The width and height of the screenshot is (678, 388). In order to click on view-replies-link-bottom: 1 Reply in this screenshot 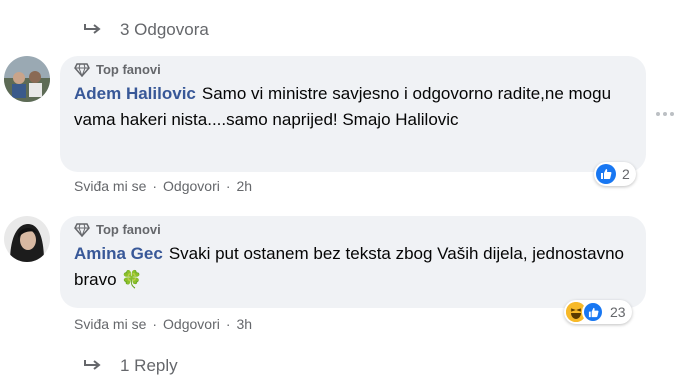, I will do `click(130, 366)`.